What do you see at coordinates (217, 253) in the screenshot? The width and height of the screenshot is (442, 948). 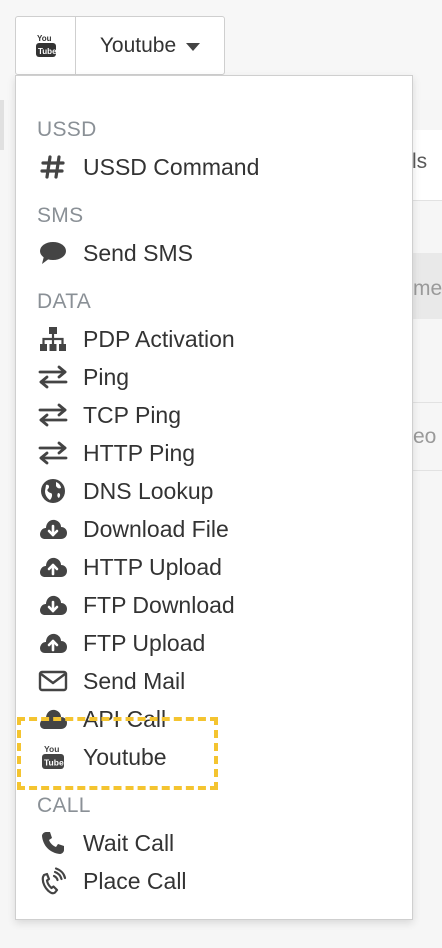 I see `menu-item-send-sms: Send SMS` at bounding box center [217, 253].